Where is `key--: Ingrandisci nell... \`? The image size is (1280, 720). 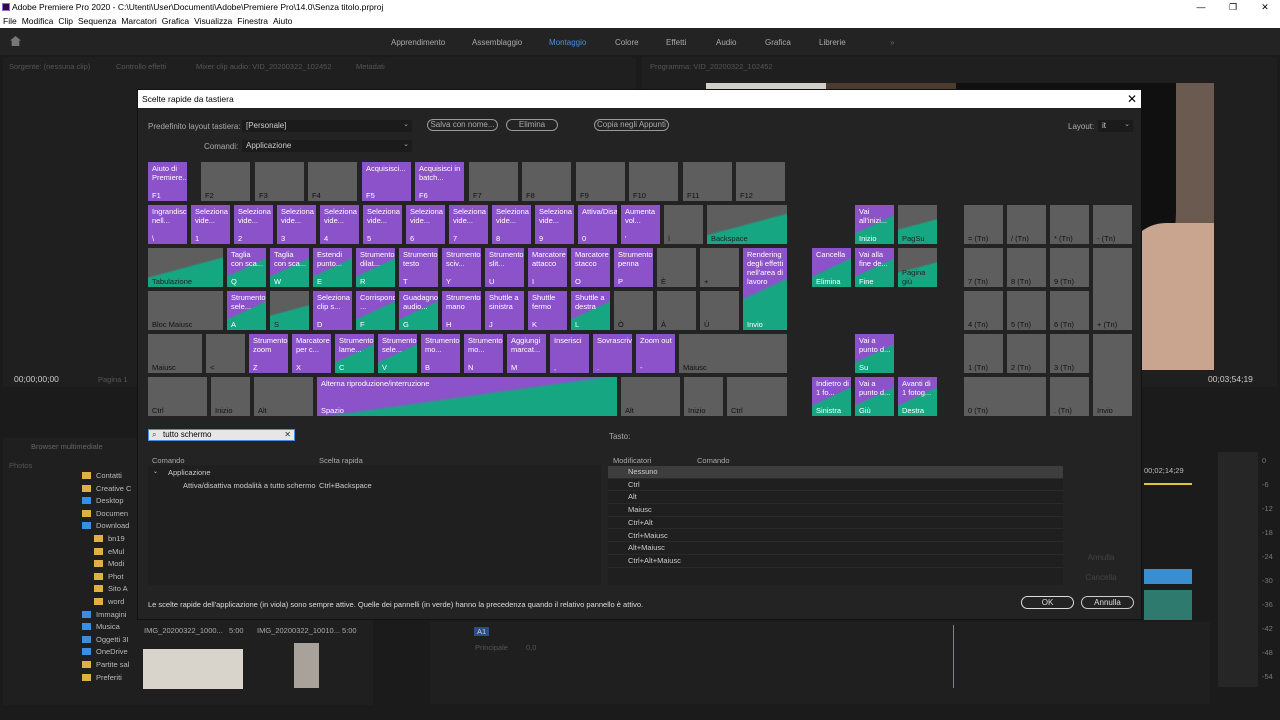
key--: Ingrandisci nell... \ is located at coordinates (167, 224).